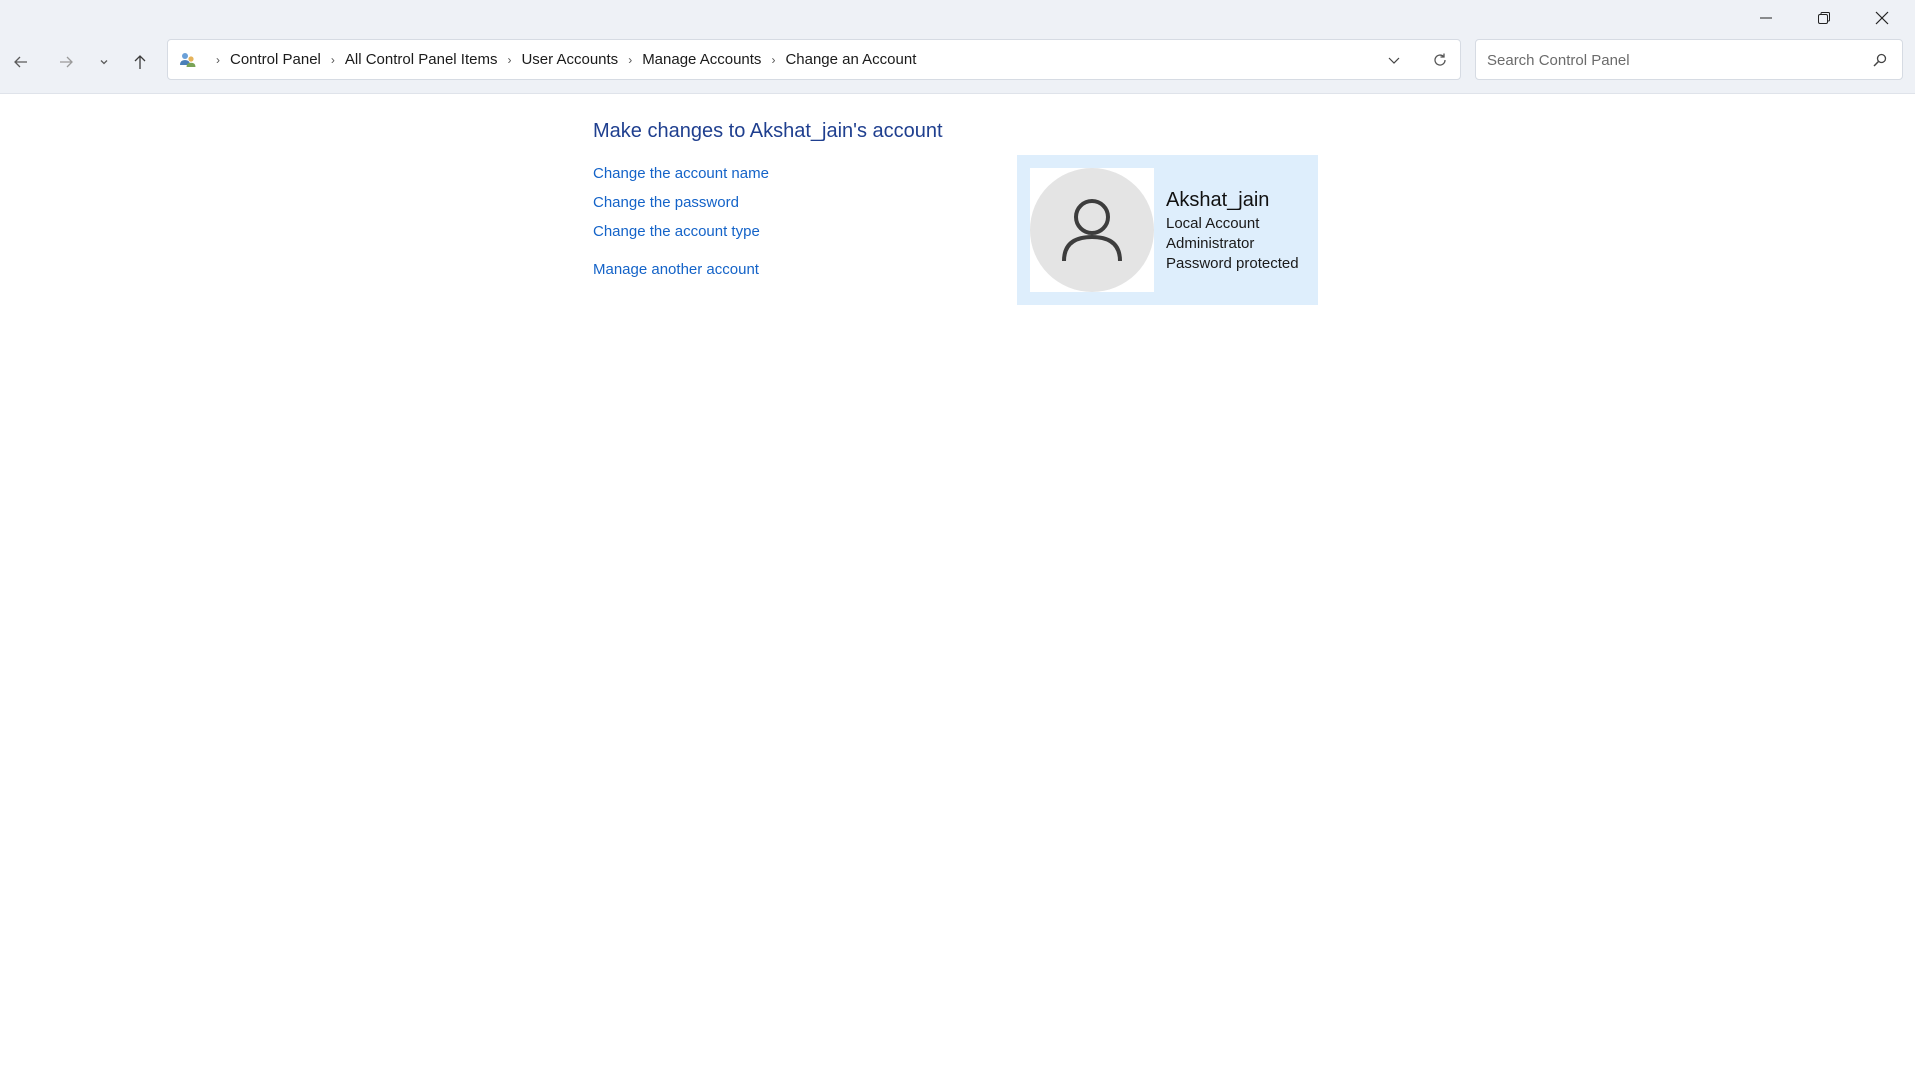 The width and height of the screenshot is (1915, 1080). I want to click on search-box, so click(1689, 60).